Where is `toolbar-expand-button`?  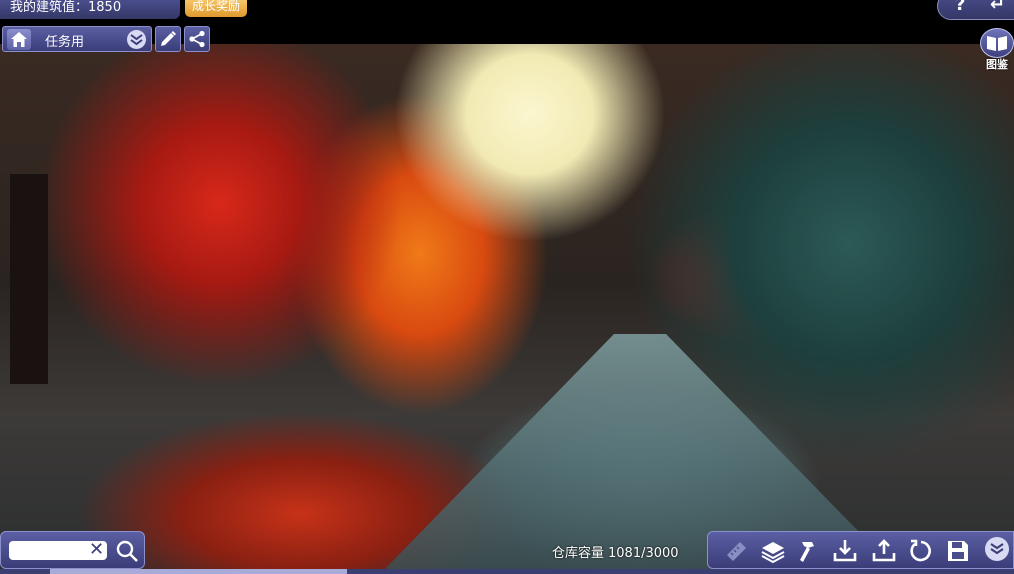
toolbar-expand-button is located at coordinates (997, 549).